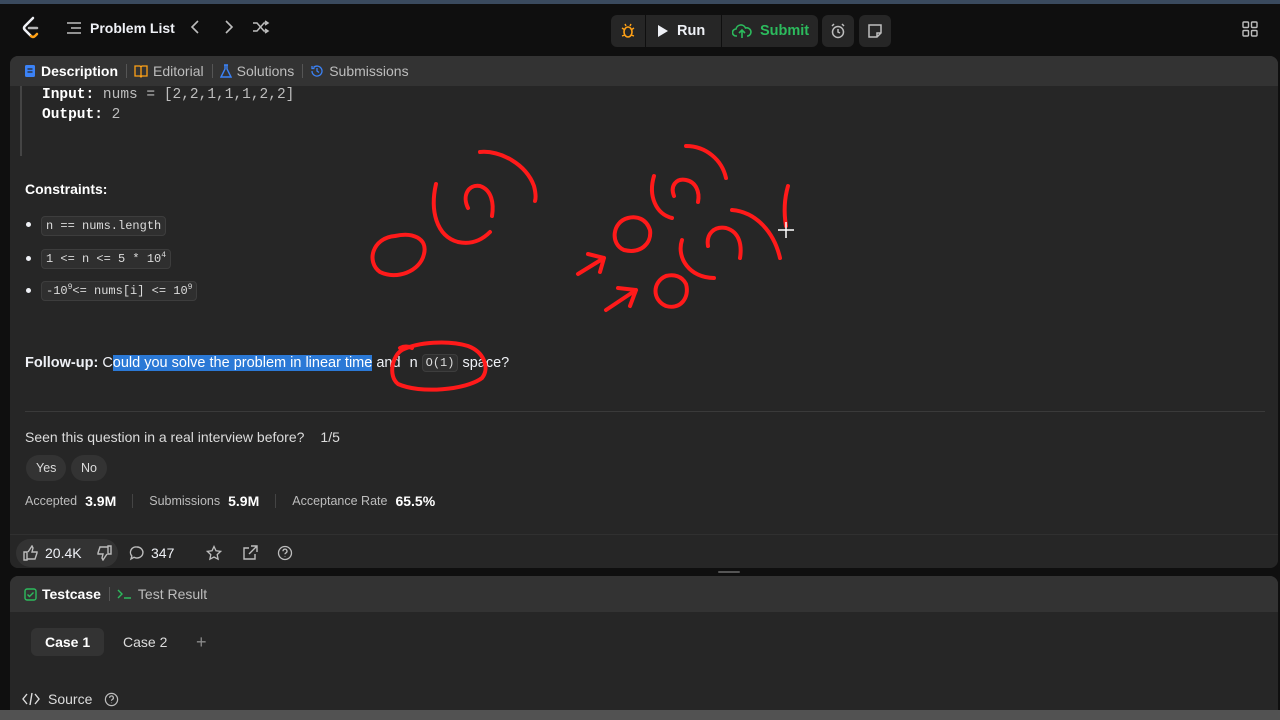  Describe the element at coordinates (30, 553) in the screenshot. I see `thumbs-up-icon` at that location.